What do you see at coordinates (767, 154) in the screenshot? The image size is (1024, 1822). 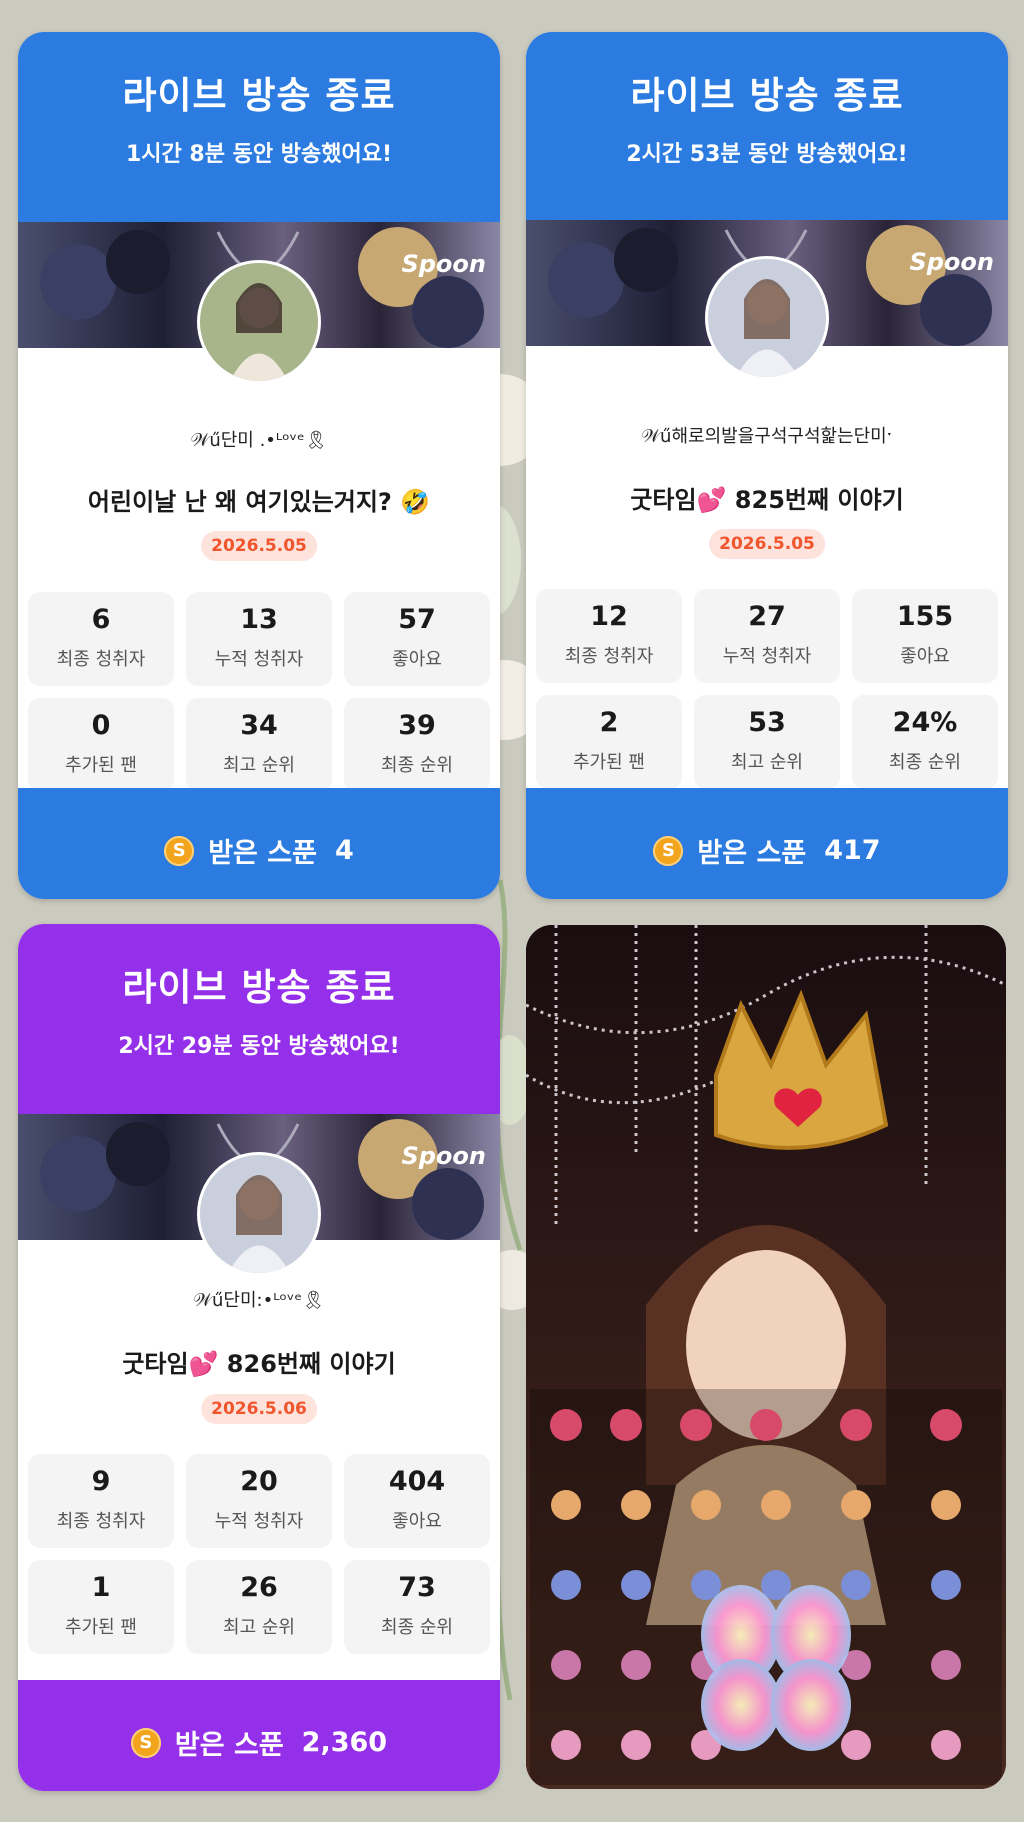 I see `broadcast-duration: 2시간 53분 동안 방송했어요!` at bounding box center [767, 154].